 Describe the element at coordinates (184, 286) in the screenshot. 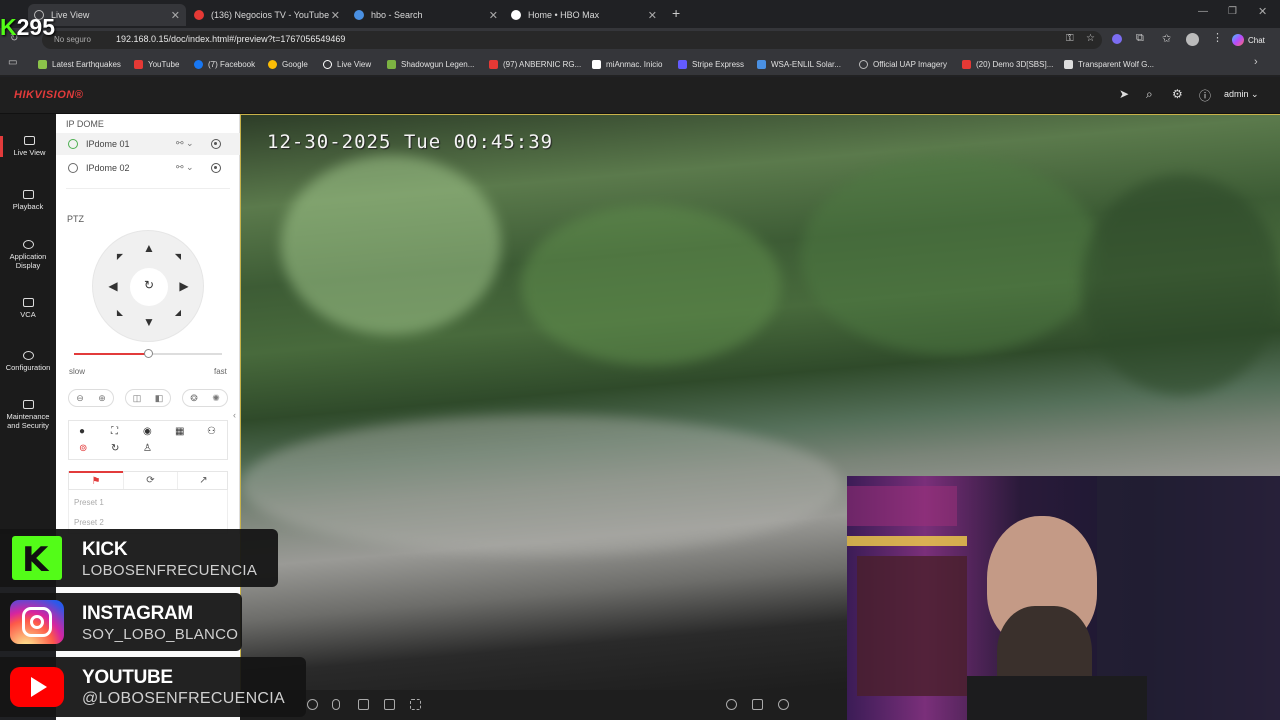

I see `pan-right-arrow: ▶` at that location.